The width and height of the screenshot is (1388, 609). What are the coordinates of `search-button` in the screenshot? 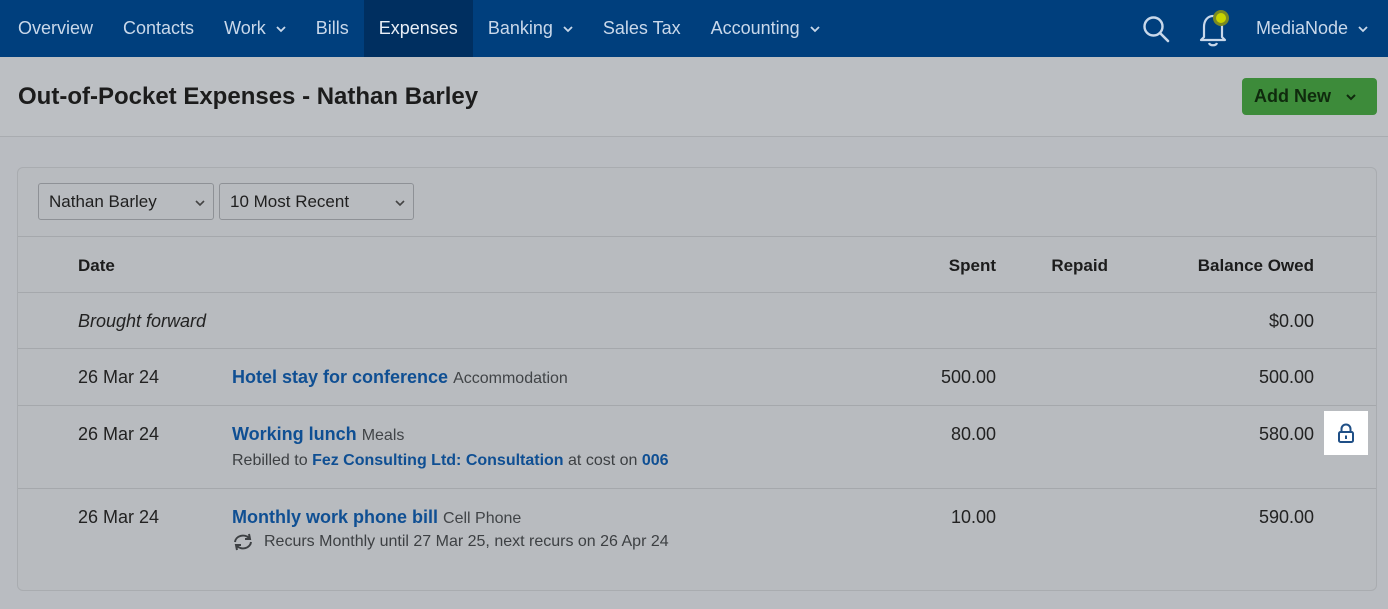 It's located at (1156, 29).